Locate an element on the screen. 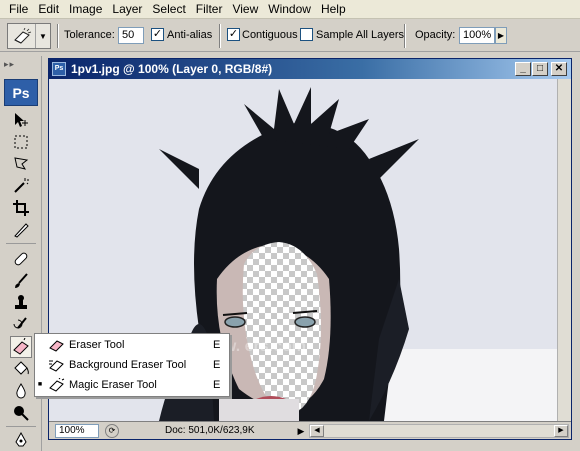  menu-edit: Edit is located at coordinates (48, 9).